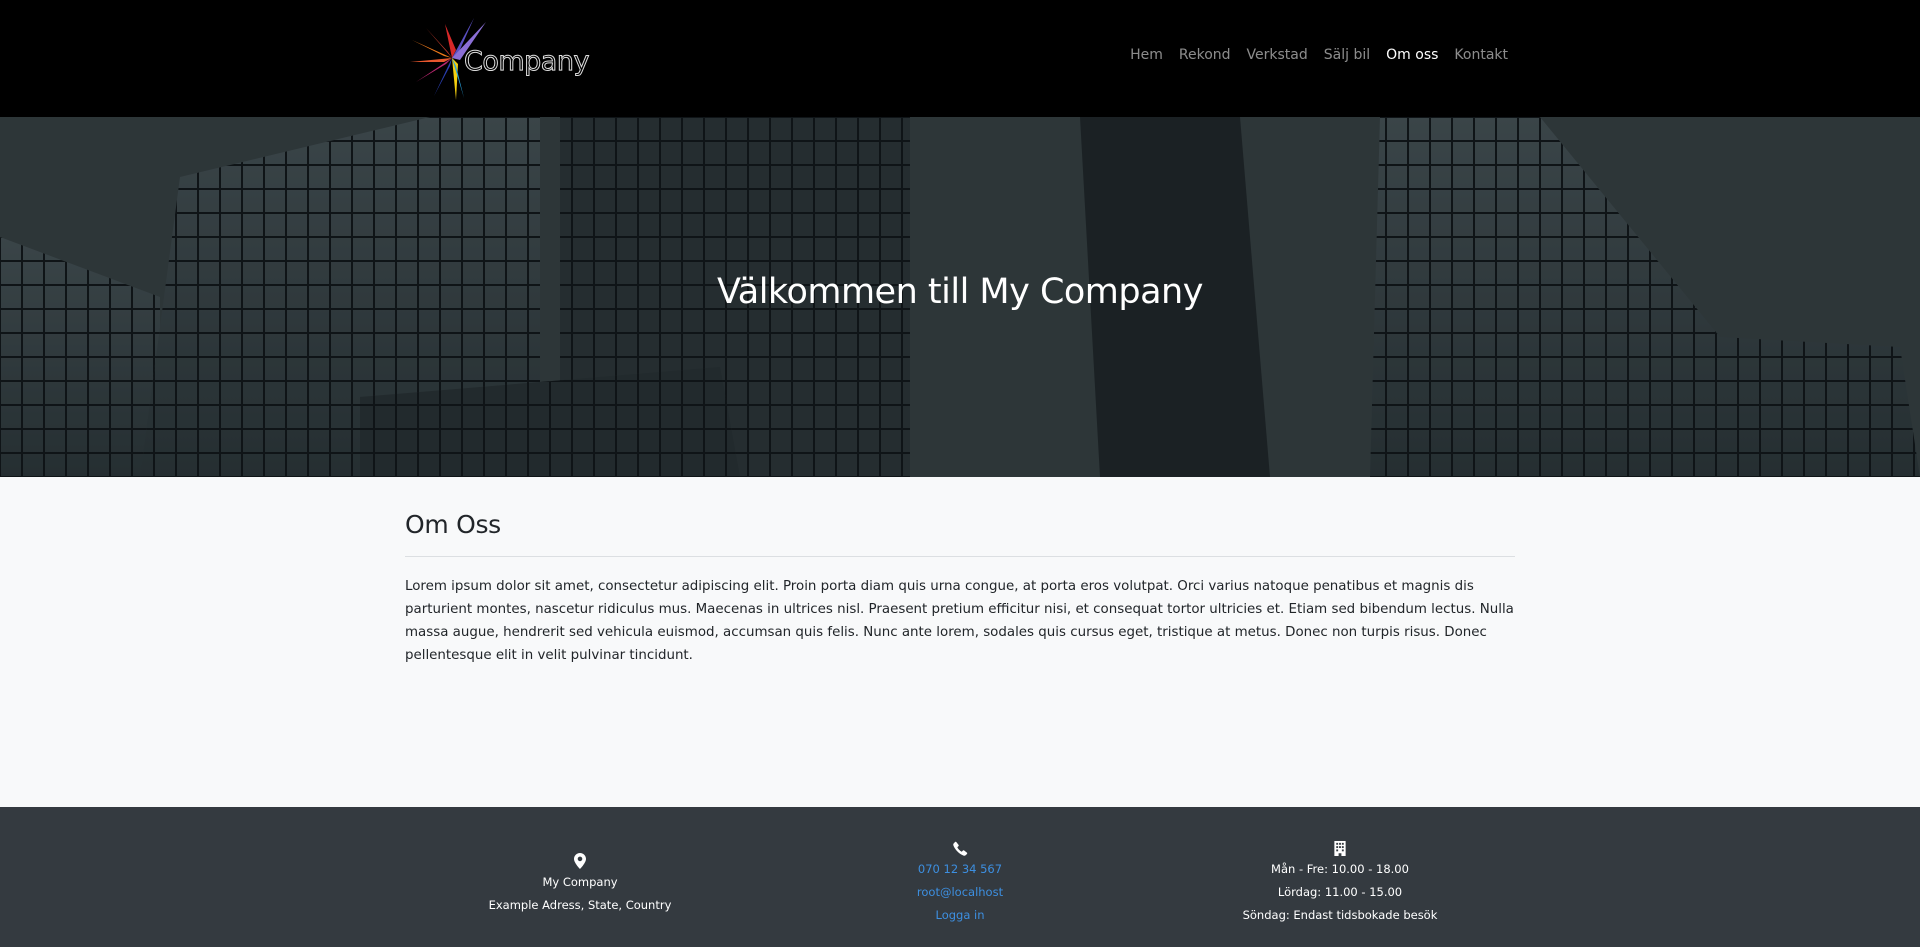  What do you see at coordinates (960, 915) in the screenshot?
I see `footer-login-link: Logga in` at bounding box center [960, 915].